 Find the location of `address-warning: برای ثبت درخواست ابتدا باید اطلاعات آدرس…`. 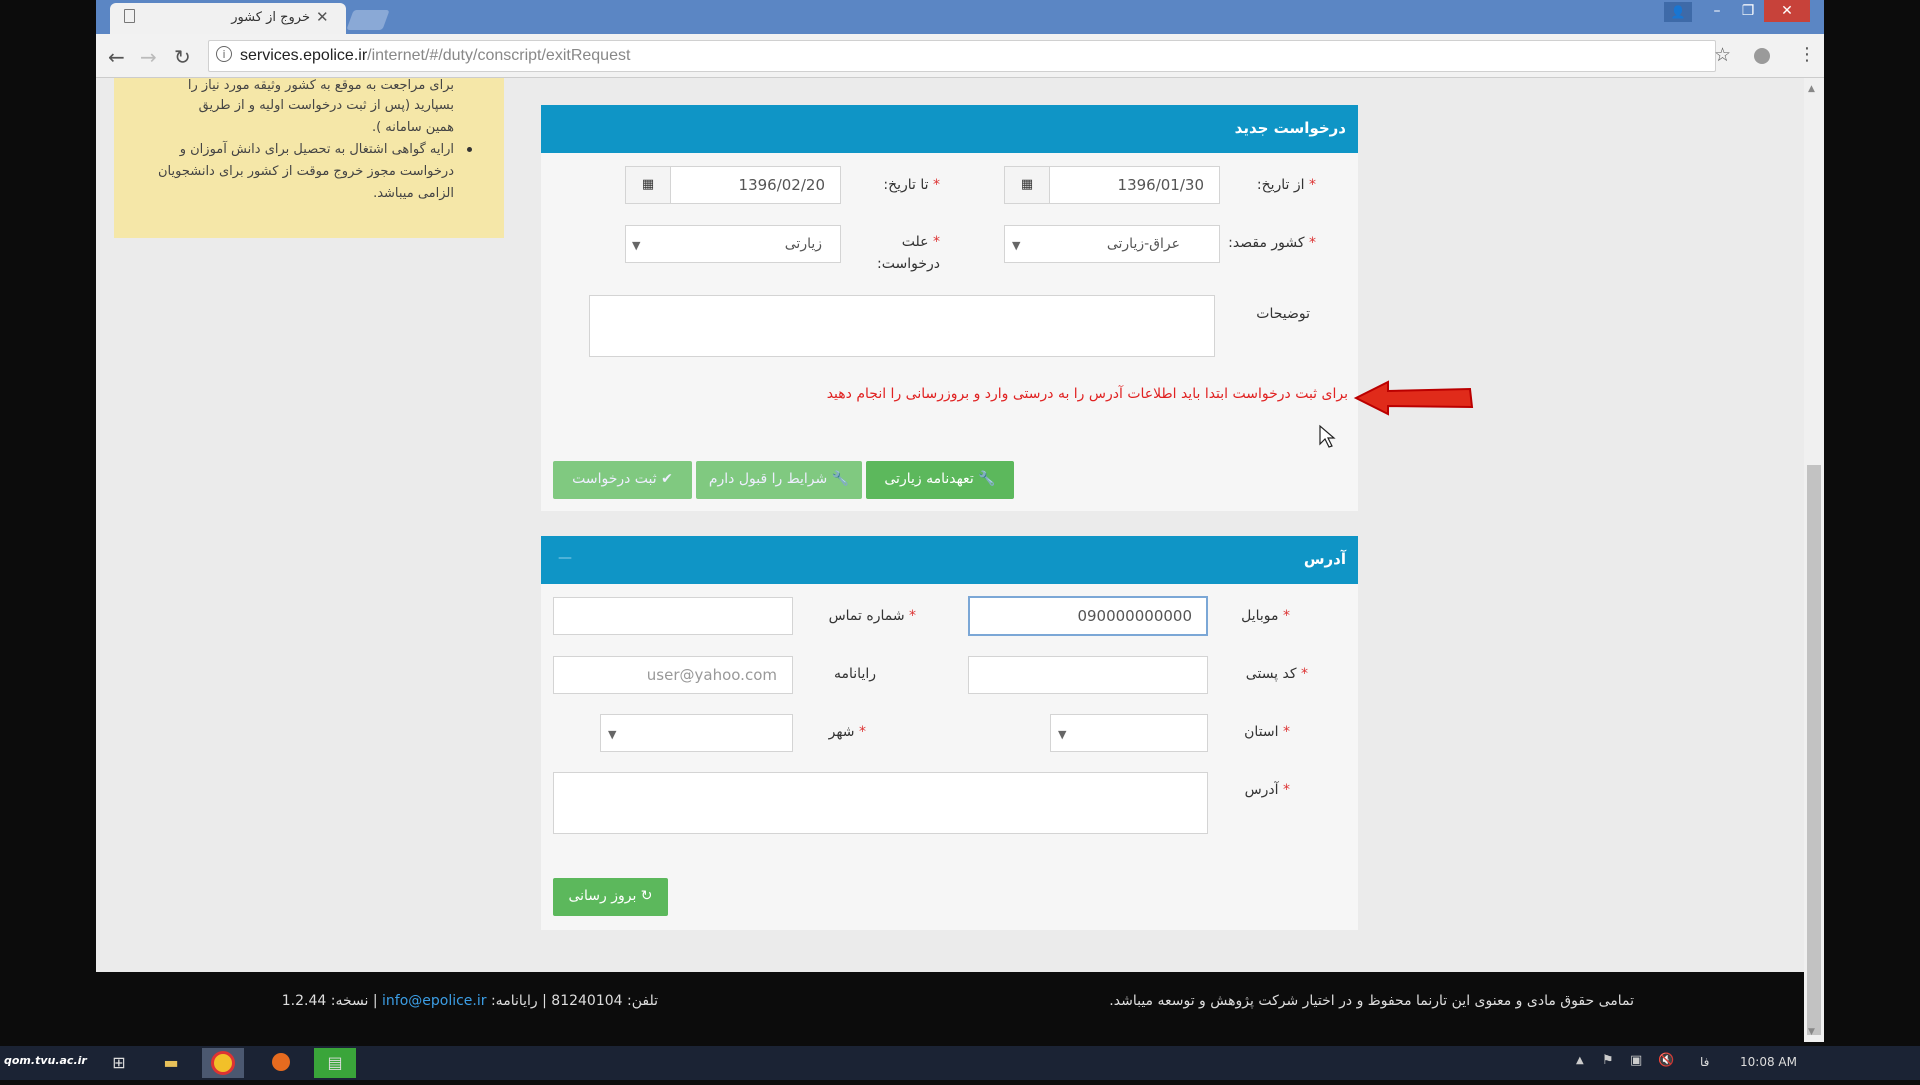

address-warning: برای ثبت درخواست ابتدا باید اطلاعات آدرس… is located at coordinates (1087, 394).